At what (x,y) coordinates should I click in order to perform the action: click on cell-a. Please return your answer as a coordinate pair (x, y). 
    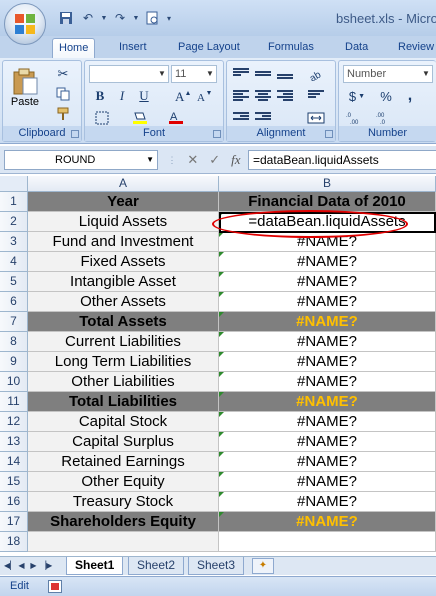
    Looking at the image, I should click on (123, 542).